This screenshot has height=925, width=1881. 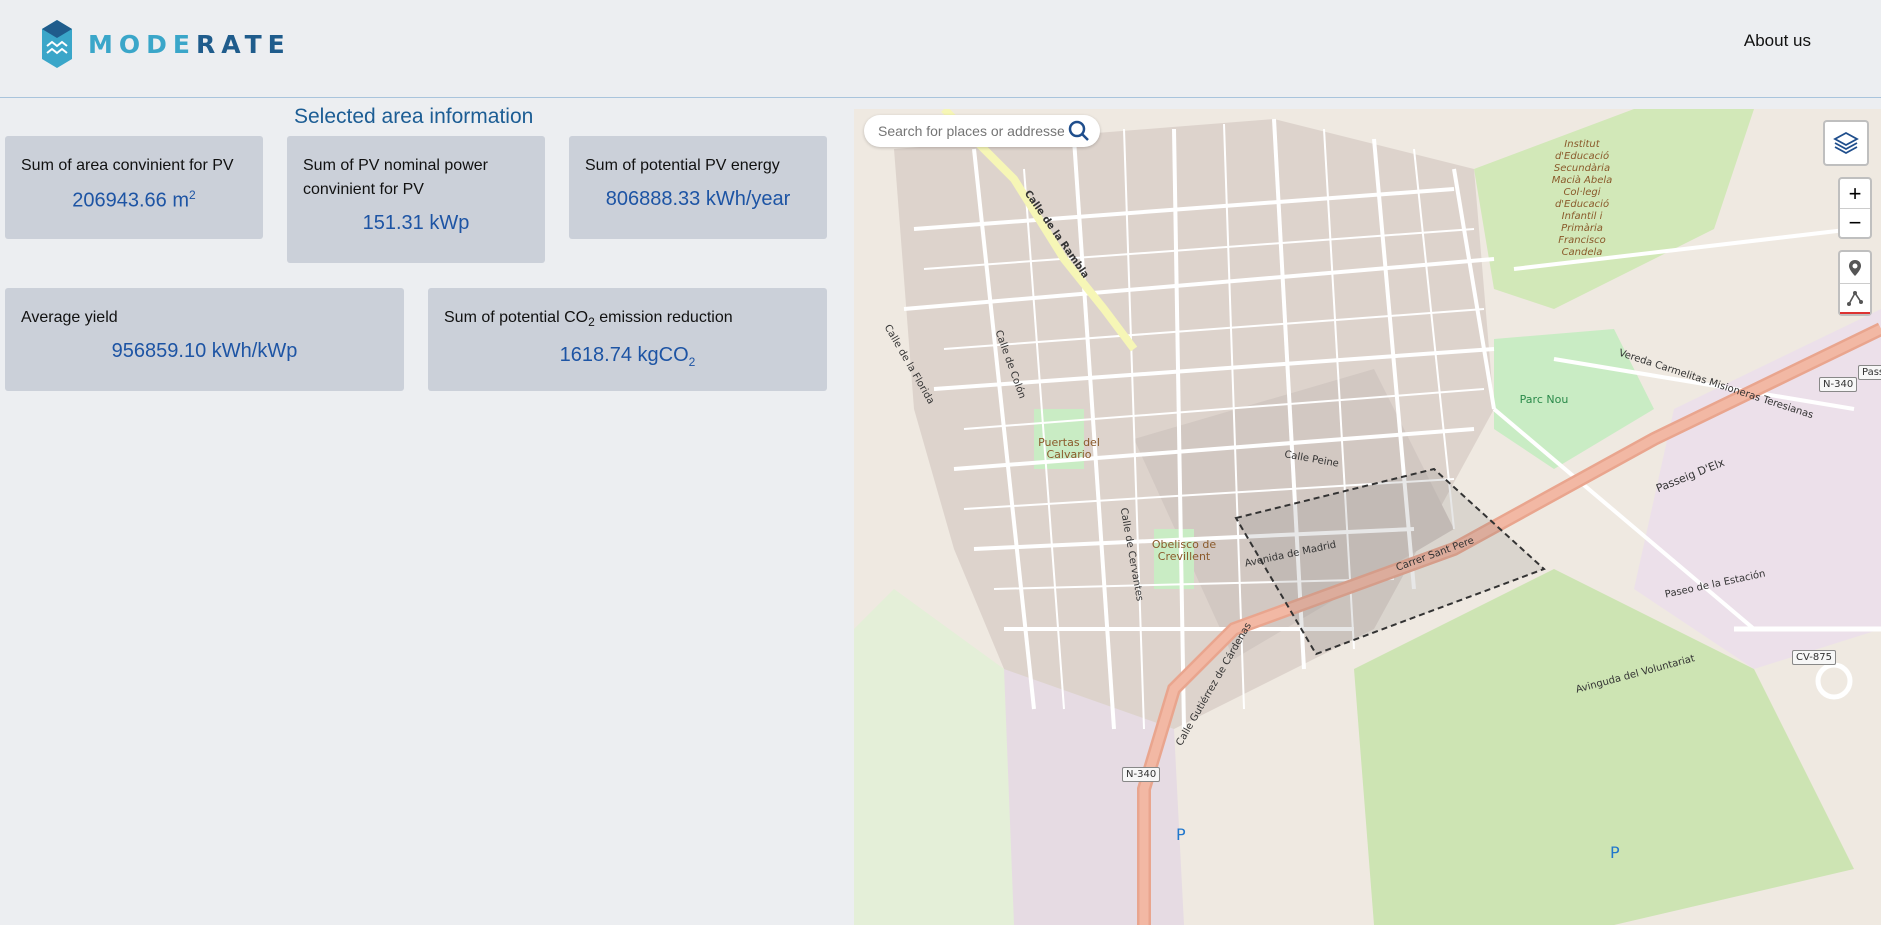 What do you see at coordinates (698, 199) in the screenshot?
I see `energy-value: 806888.33 kWh/year` at bounding box center [698, 199].